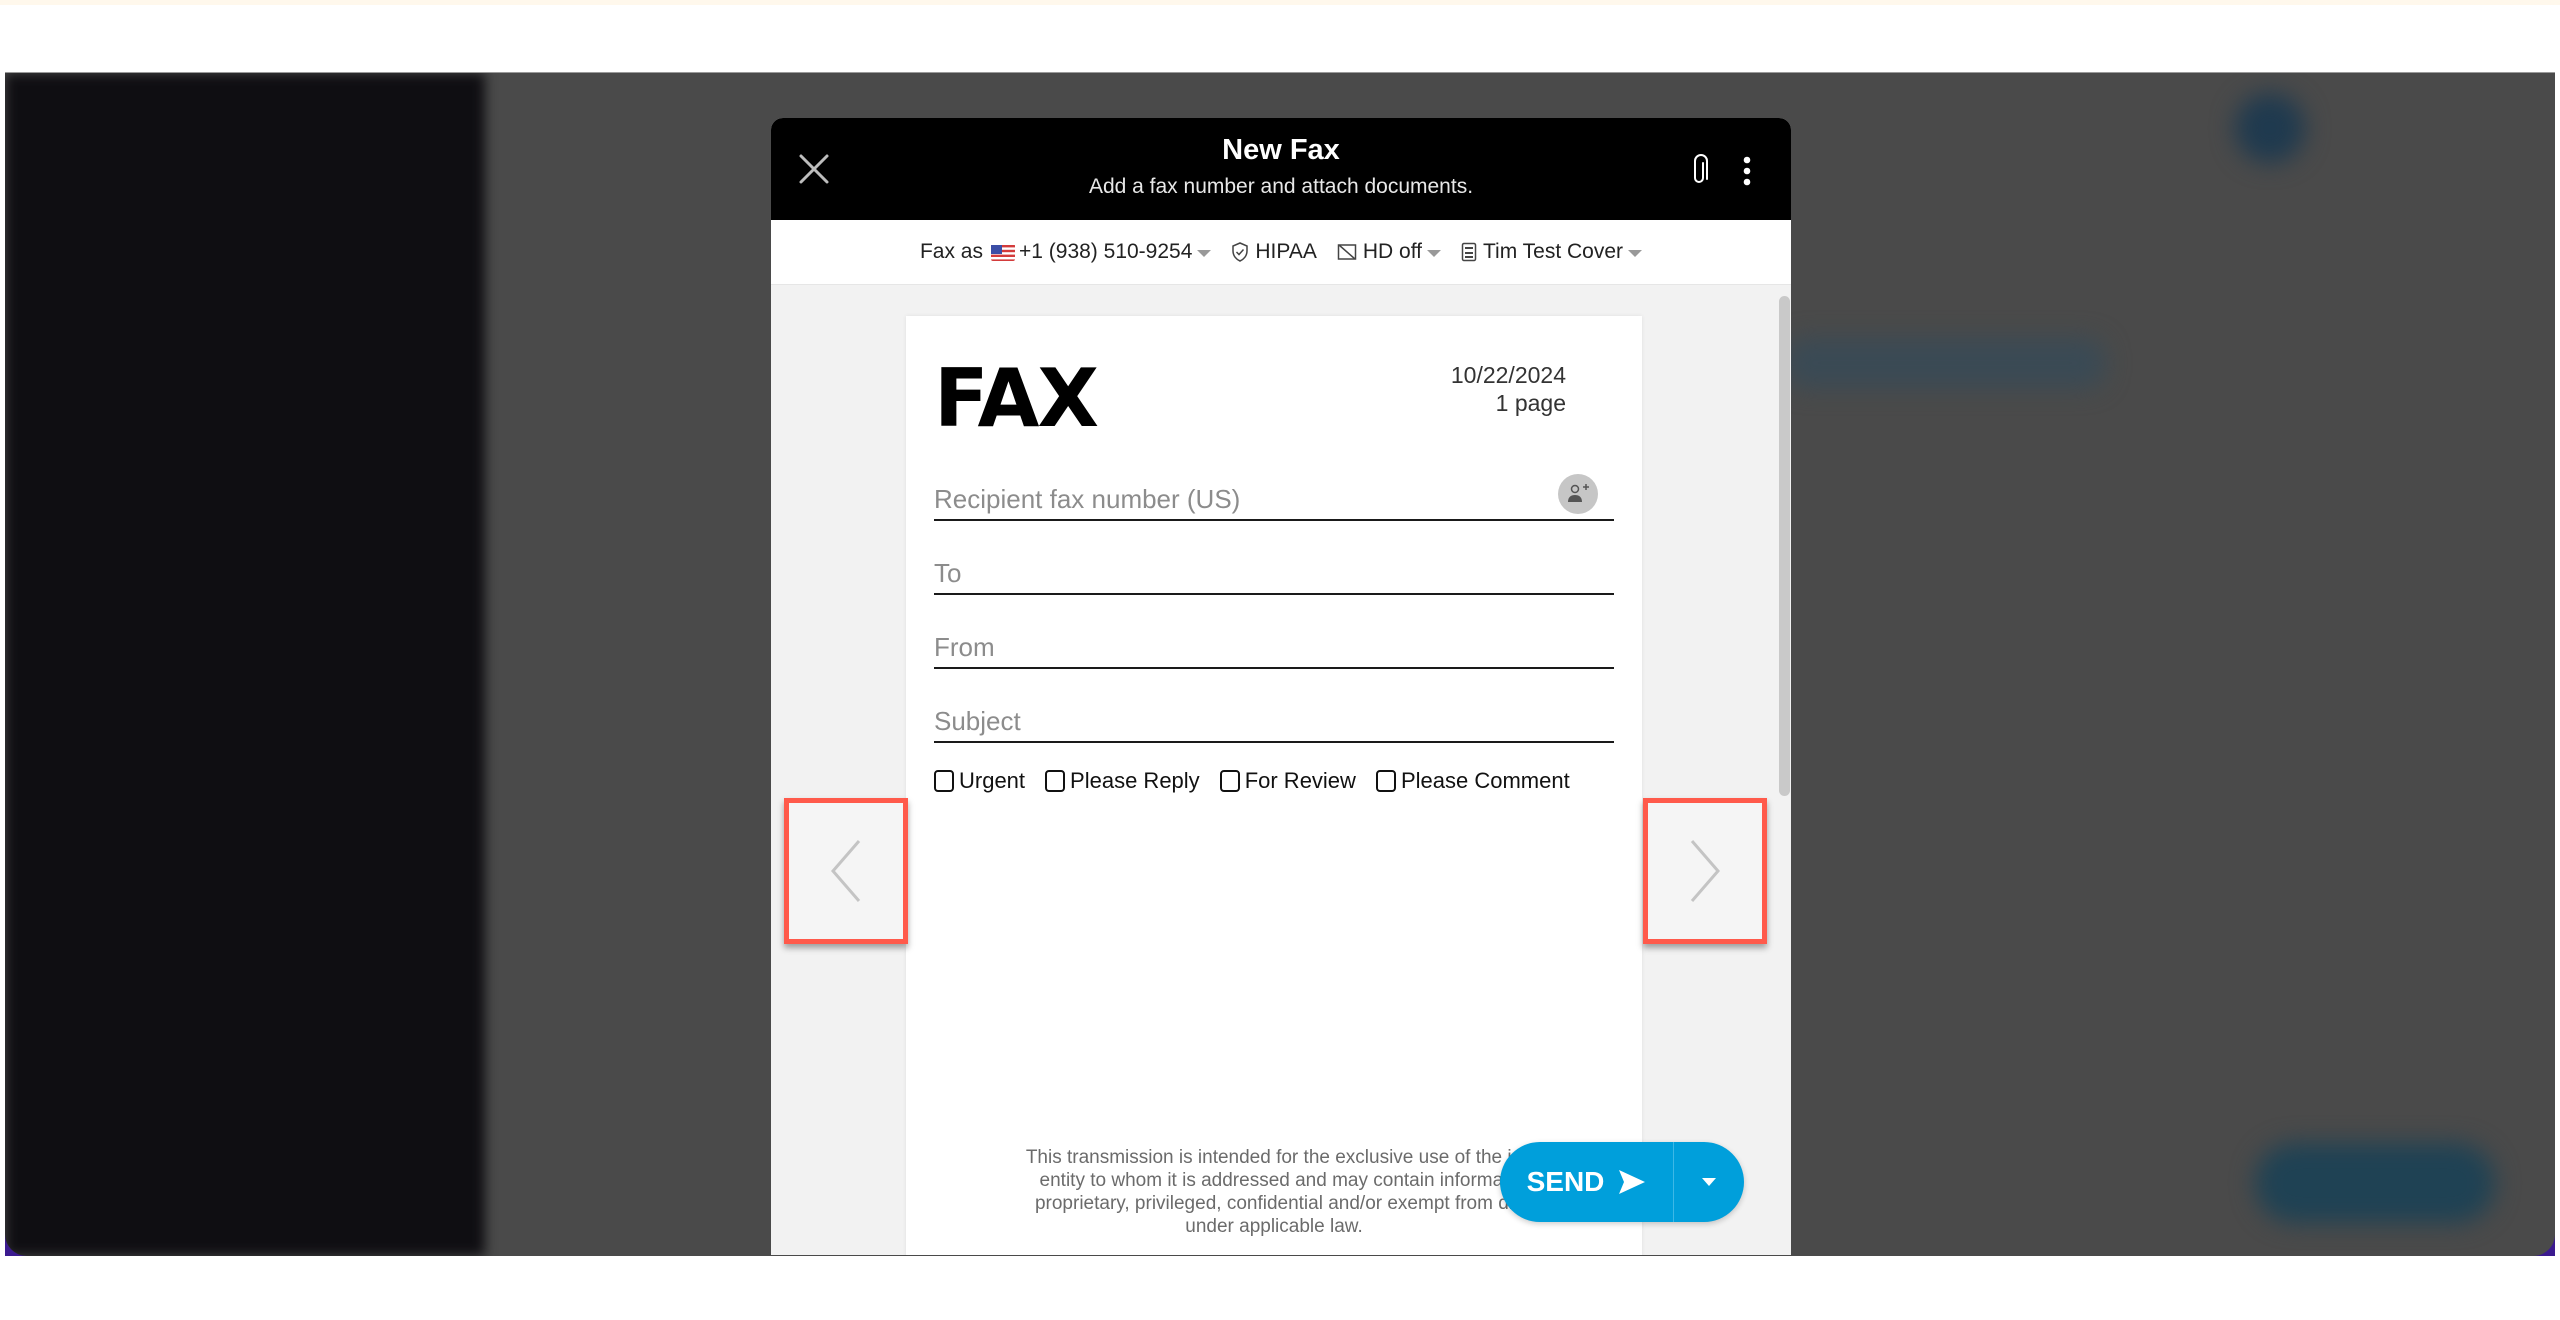 The width and height of the screenshot is (2560, 1320). I want to click on checkbox-label: Urgent, so click(992, 780).